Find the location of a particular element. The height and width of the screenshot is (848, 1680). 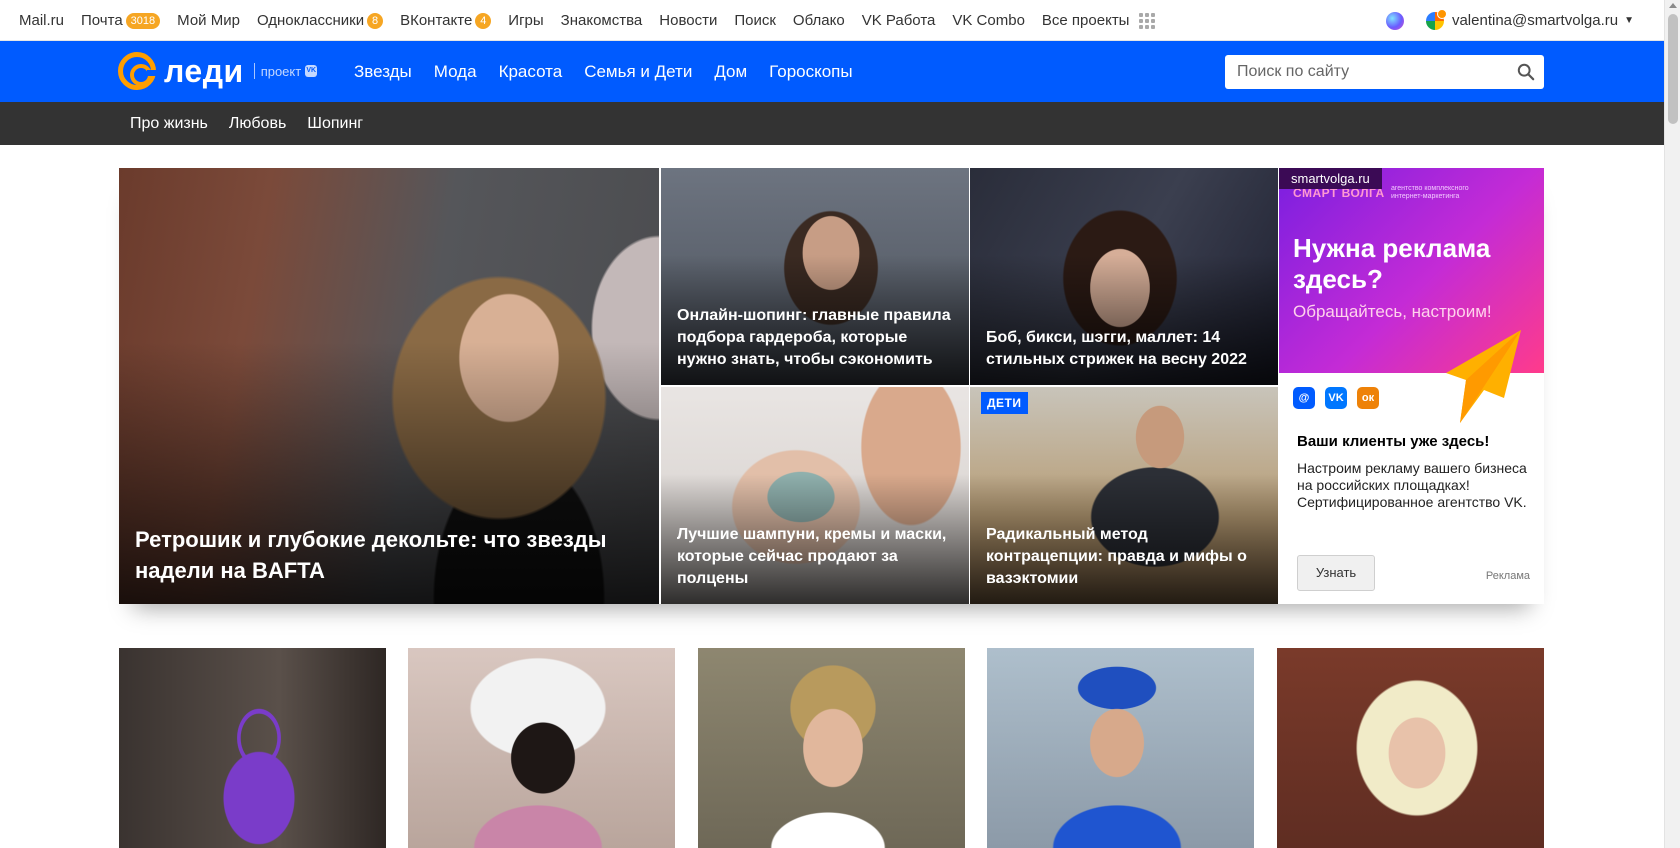

nav-krasota: Красота is located at coordinates (531, 72).